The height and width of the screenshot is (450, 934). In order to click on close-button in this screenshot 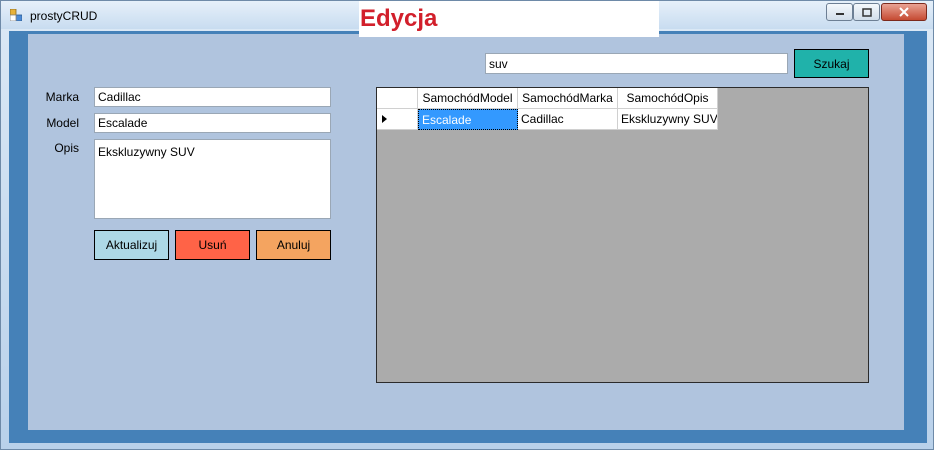, I will do `click(904, 12)`.